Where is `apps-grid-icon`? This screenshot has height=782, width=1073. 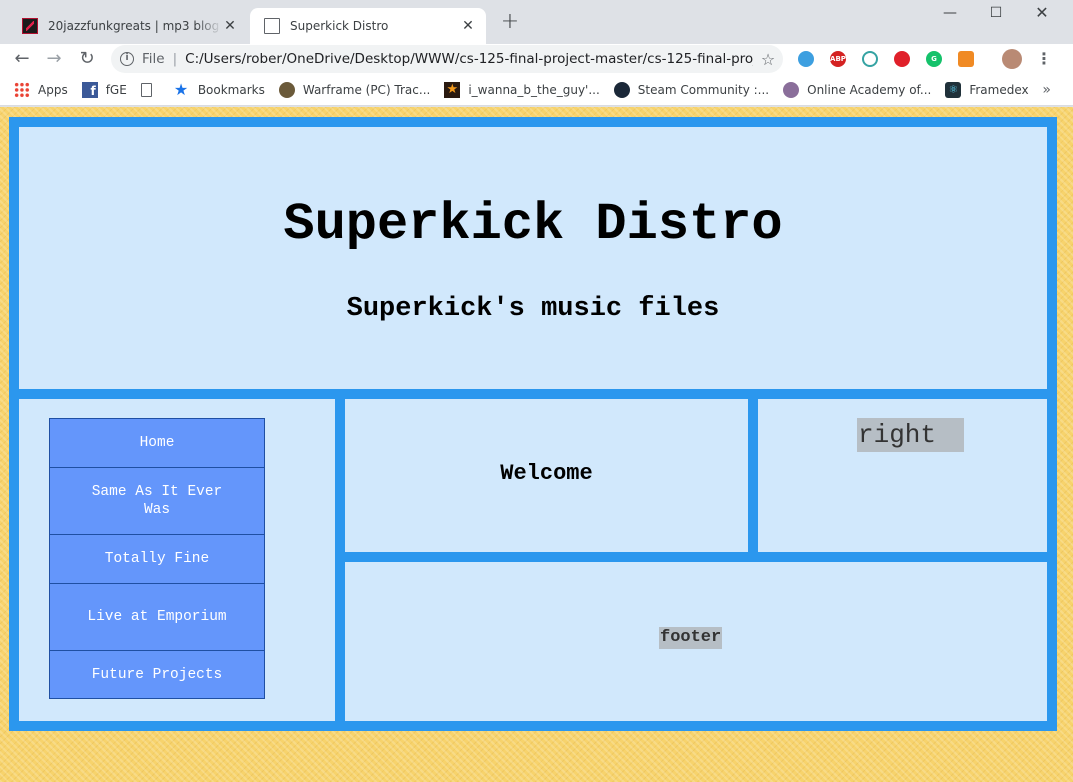 apps-grid-icon is located at coordinates (22, 89).